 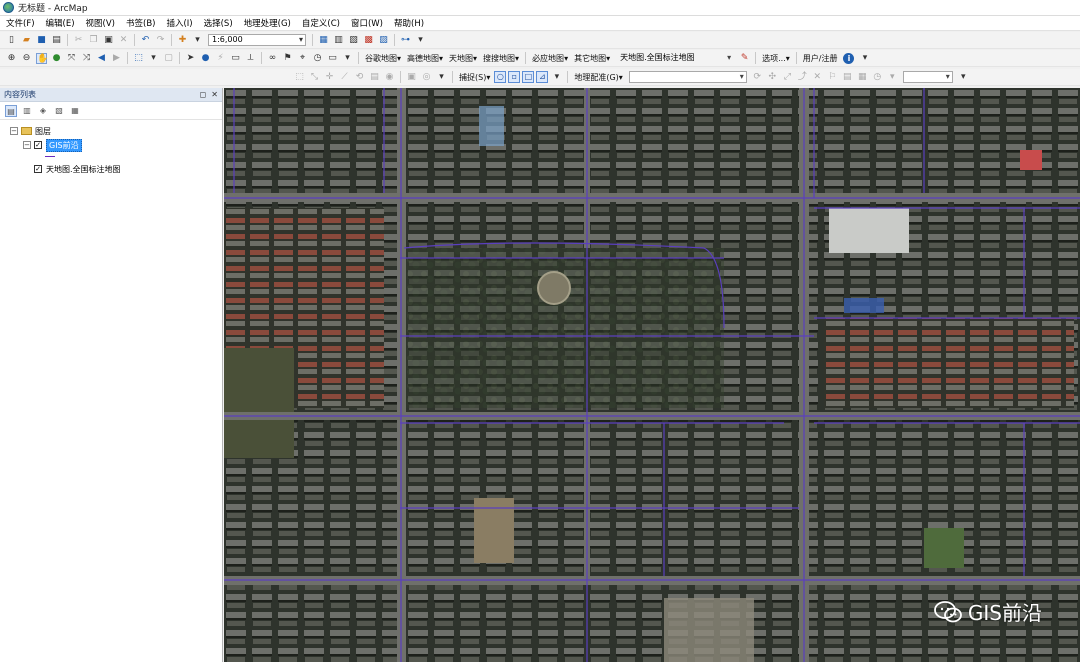 I want to click on rotate-icon: ⟲, so click(x=359, y=77).